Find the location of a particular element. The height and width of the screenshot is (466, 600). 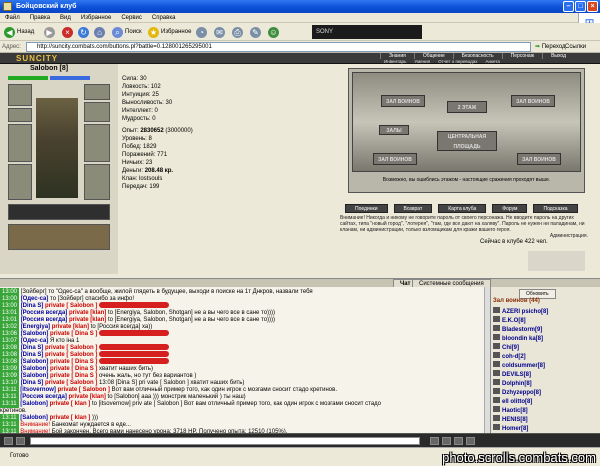

links-button: Ссылки is located at coordinates (575, 47).